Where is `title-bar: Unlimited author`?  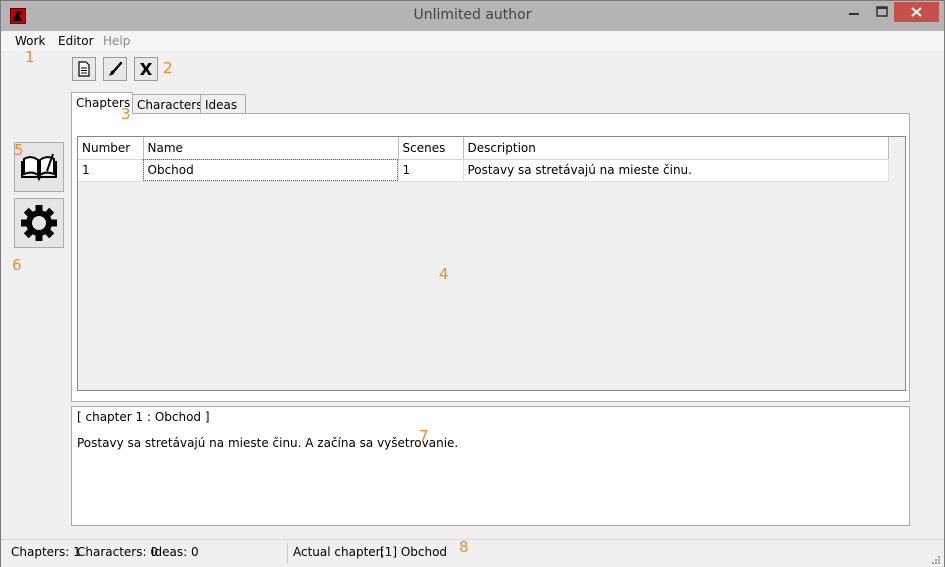
title-bar: Unlimited author is located at coordinates (472, 16).